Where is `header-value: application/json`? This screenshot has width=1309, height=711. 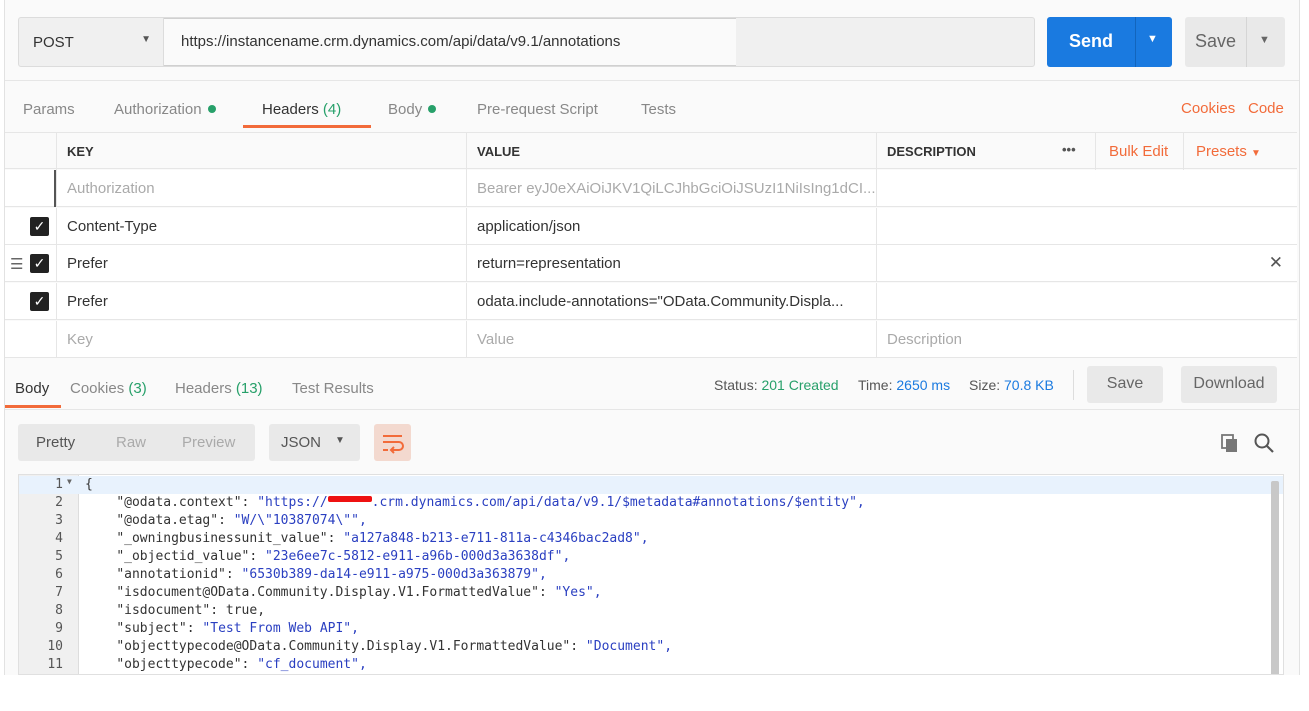 header-value: application/json is located at coordinates (671, 226).